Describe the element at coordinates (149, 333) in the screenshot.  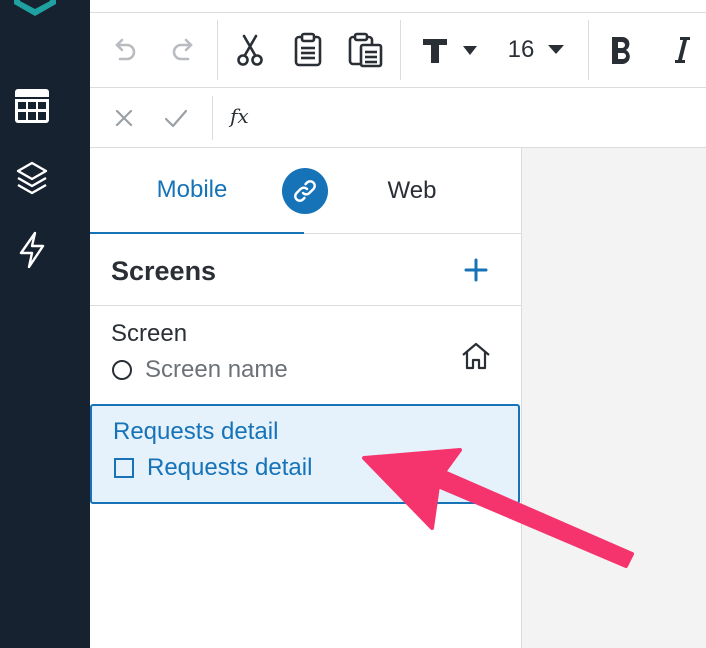
I see `screen-item-name: Screen` at that location.